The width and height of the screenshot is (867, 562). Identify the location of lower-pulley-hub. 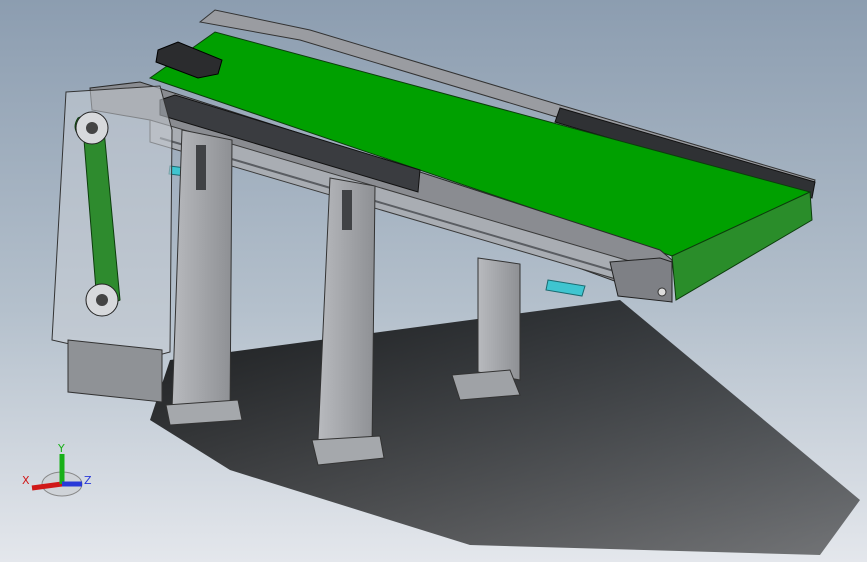
(102, 300).